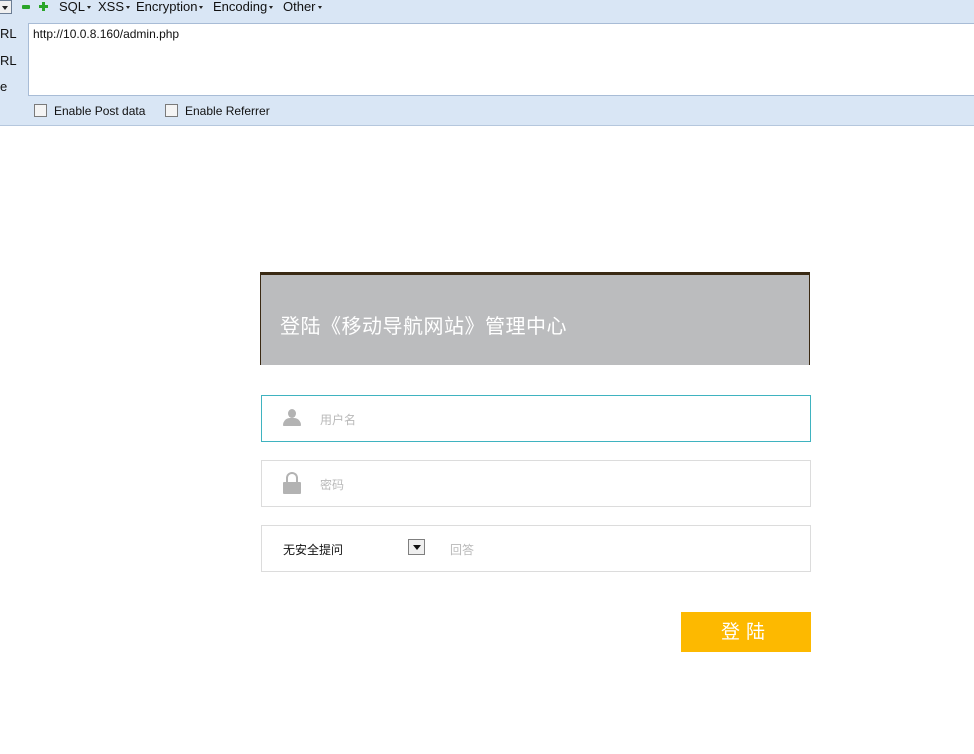  I want to click on enable-referrer-option: Enable Referrer, so click(217, 111).